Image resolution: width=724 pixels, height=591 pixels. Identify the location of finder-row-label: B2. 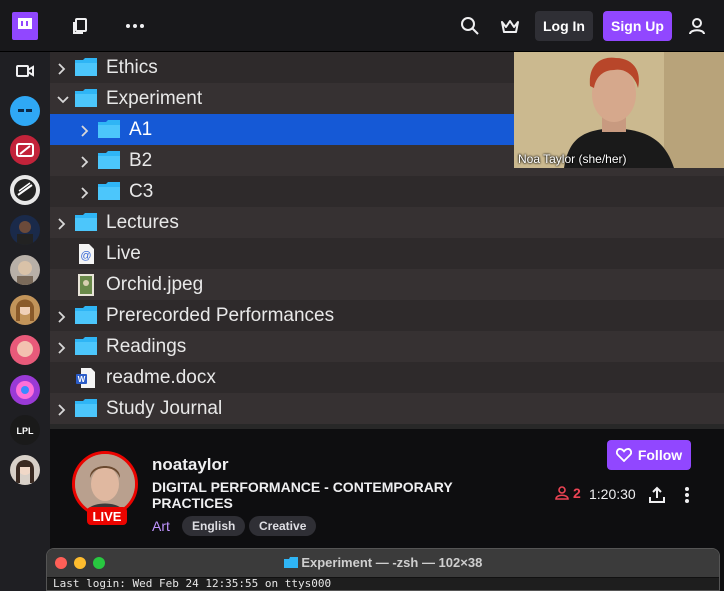
(141, 160).